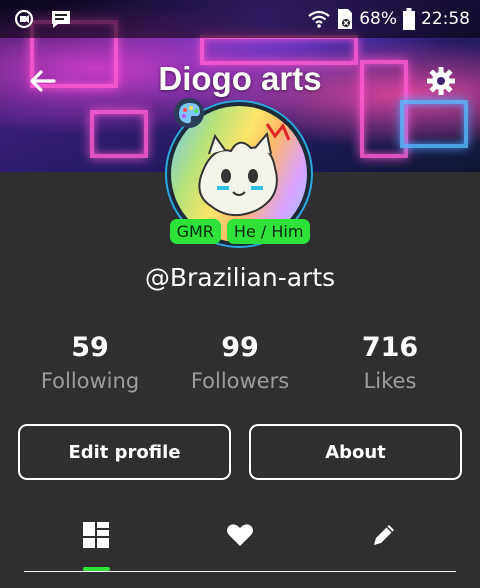 The width and height of the screenshot is (480, 588). I want to click on heart-icon, so click(240, 535).